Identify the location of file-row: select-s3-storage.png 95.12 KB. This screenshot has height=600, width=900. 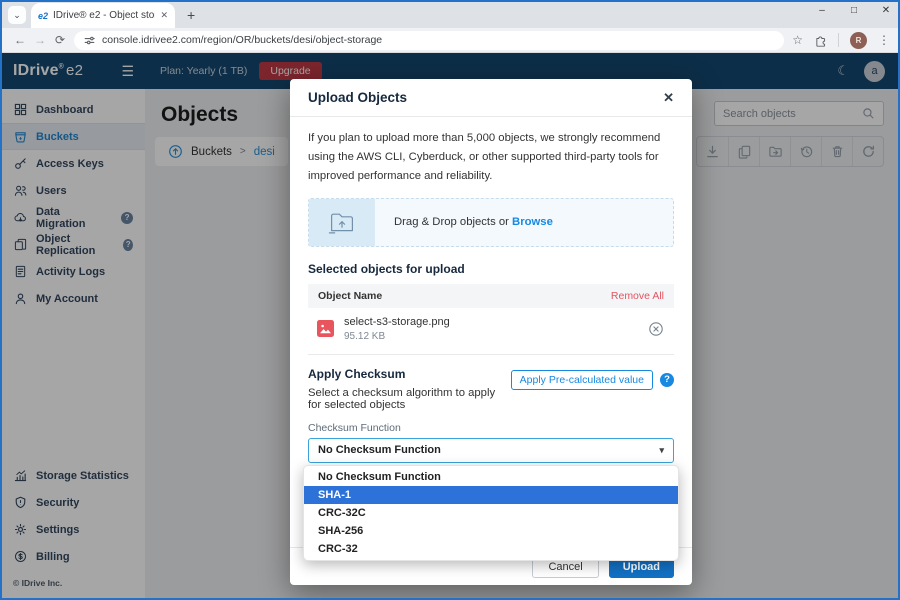
(491, 329).